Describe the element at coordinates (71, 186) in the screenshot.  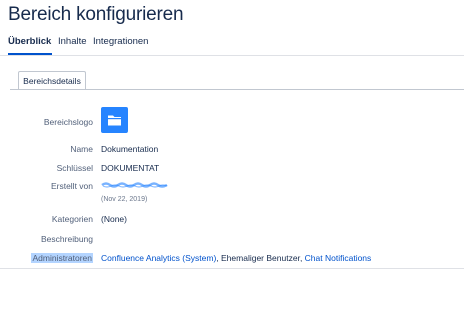
I see `created-by-label: Erstellt von` at that location.